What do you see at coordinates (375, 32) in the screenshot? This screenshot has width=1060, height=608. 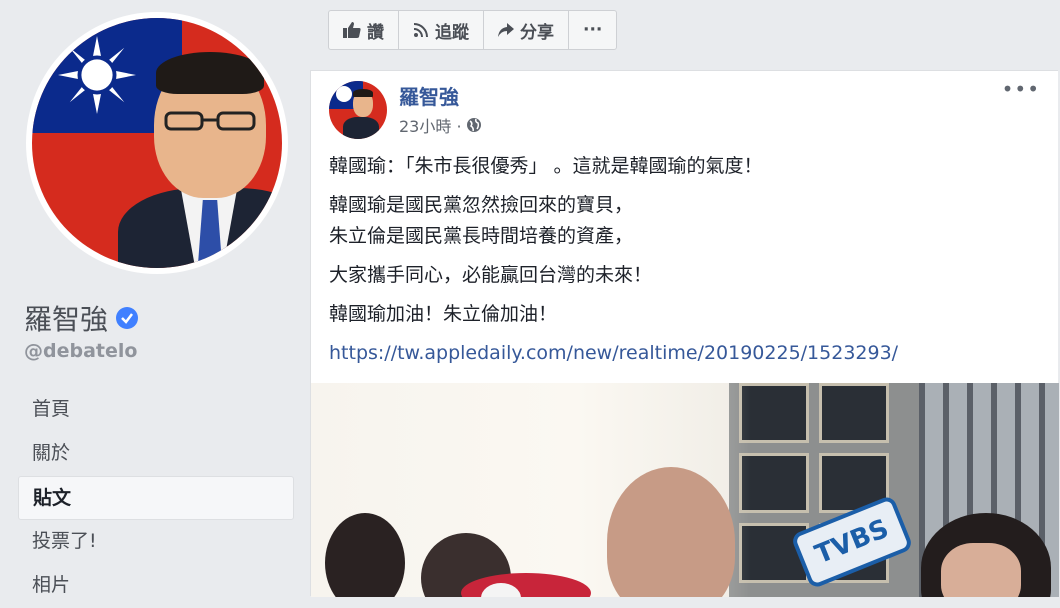 I see `like-label: 讚` at bounding box center [375, 32].